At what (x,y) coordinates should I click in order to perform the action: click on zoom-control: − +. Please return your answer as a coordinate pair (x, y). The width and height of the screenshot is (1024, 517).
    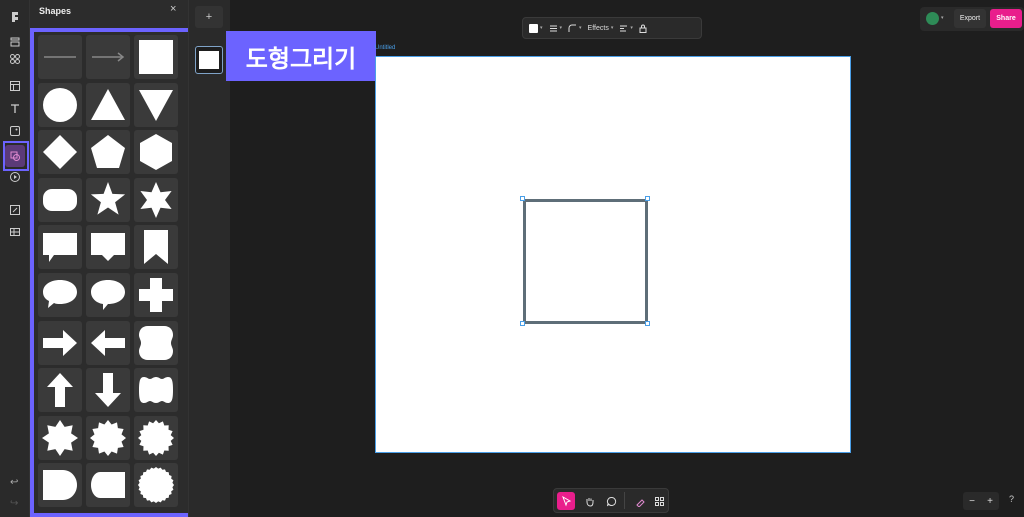
    Looking at the image, I should click on (981, 501).